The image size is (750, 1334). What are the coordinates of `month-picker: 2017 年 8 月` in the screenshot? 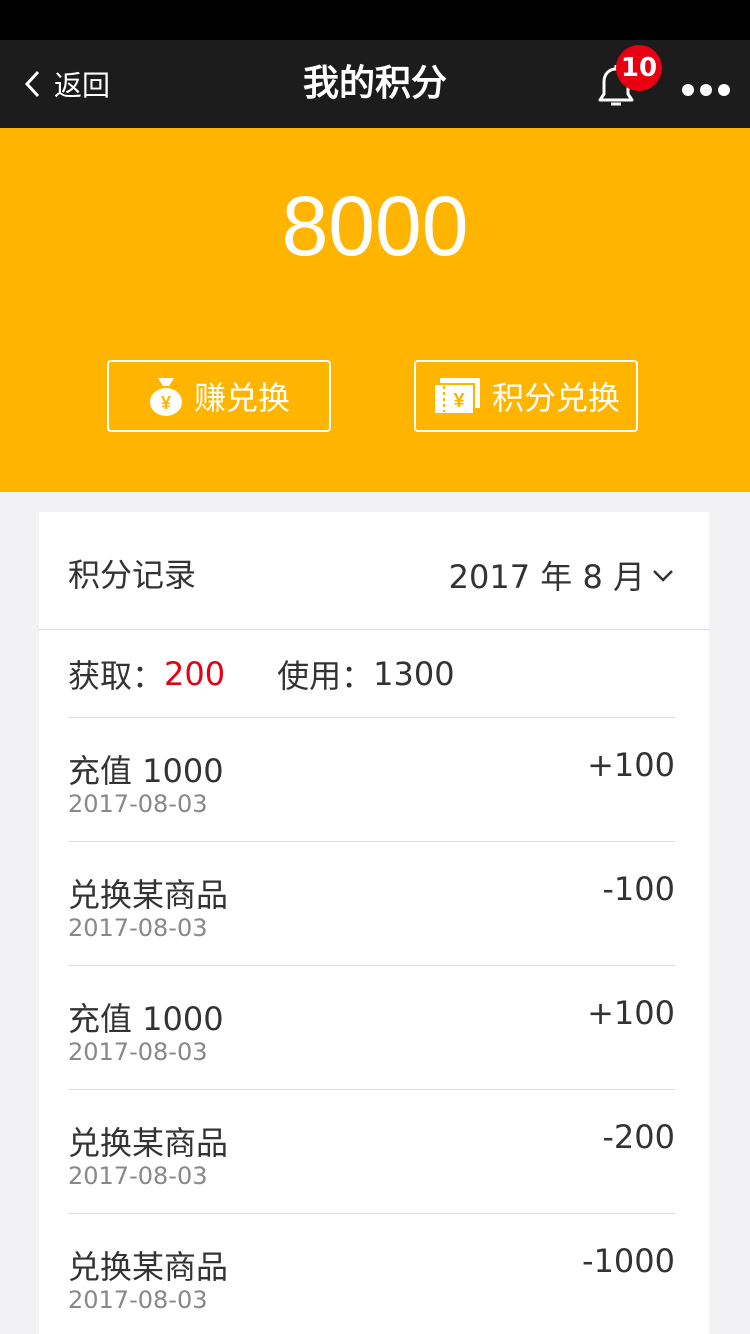 It's located at (562, 575).